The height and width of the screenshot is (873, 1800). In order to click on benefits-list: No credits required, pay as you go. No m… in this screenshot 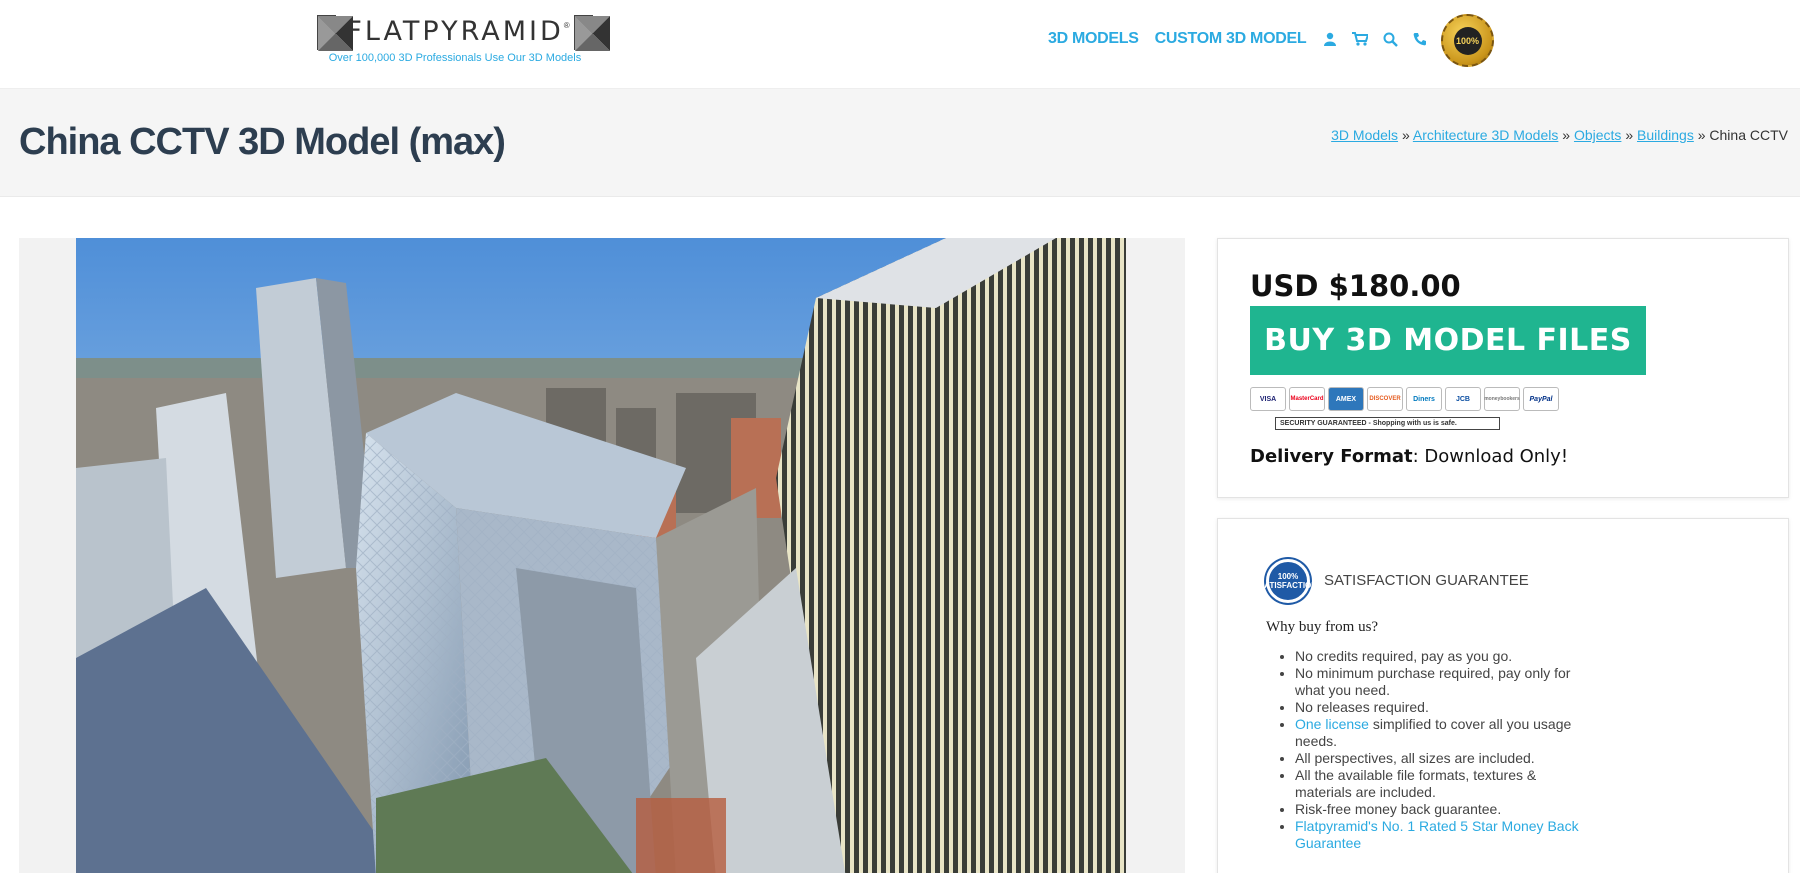, I will do `click(1431, 750)`.